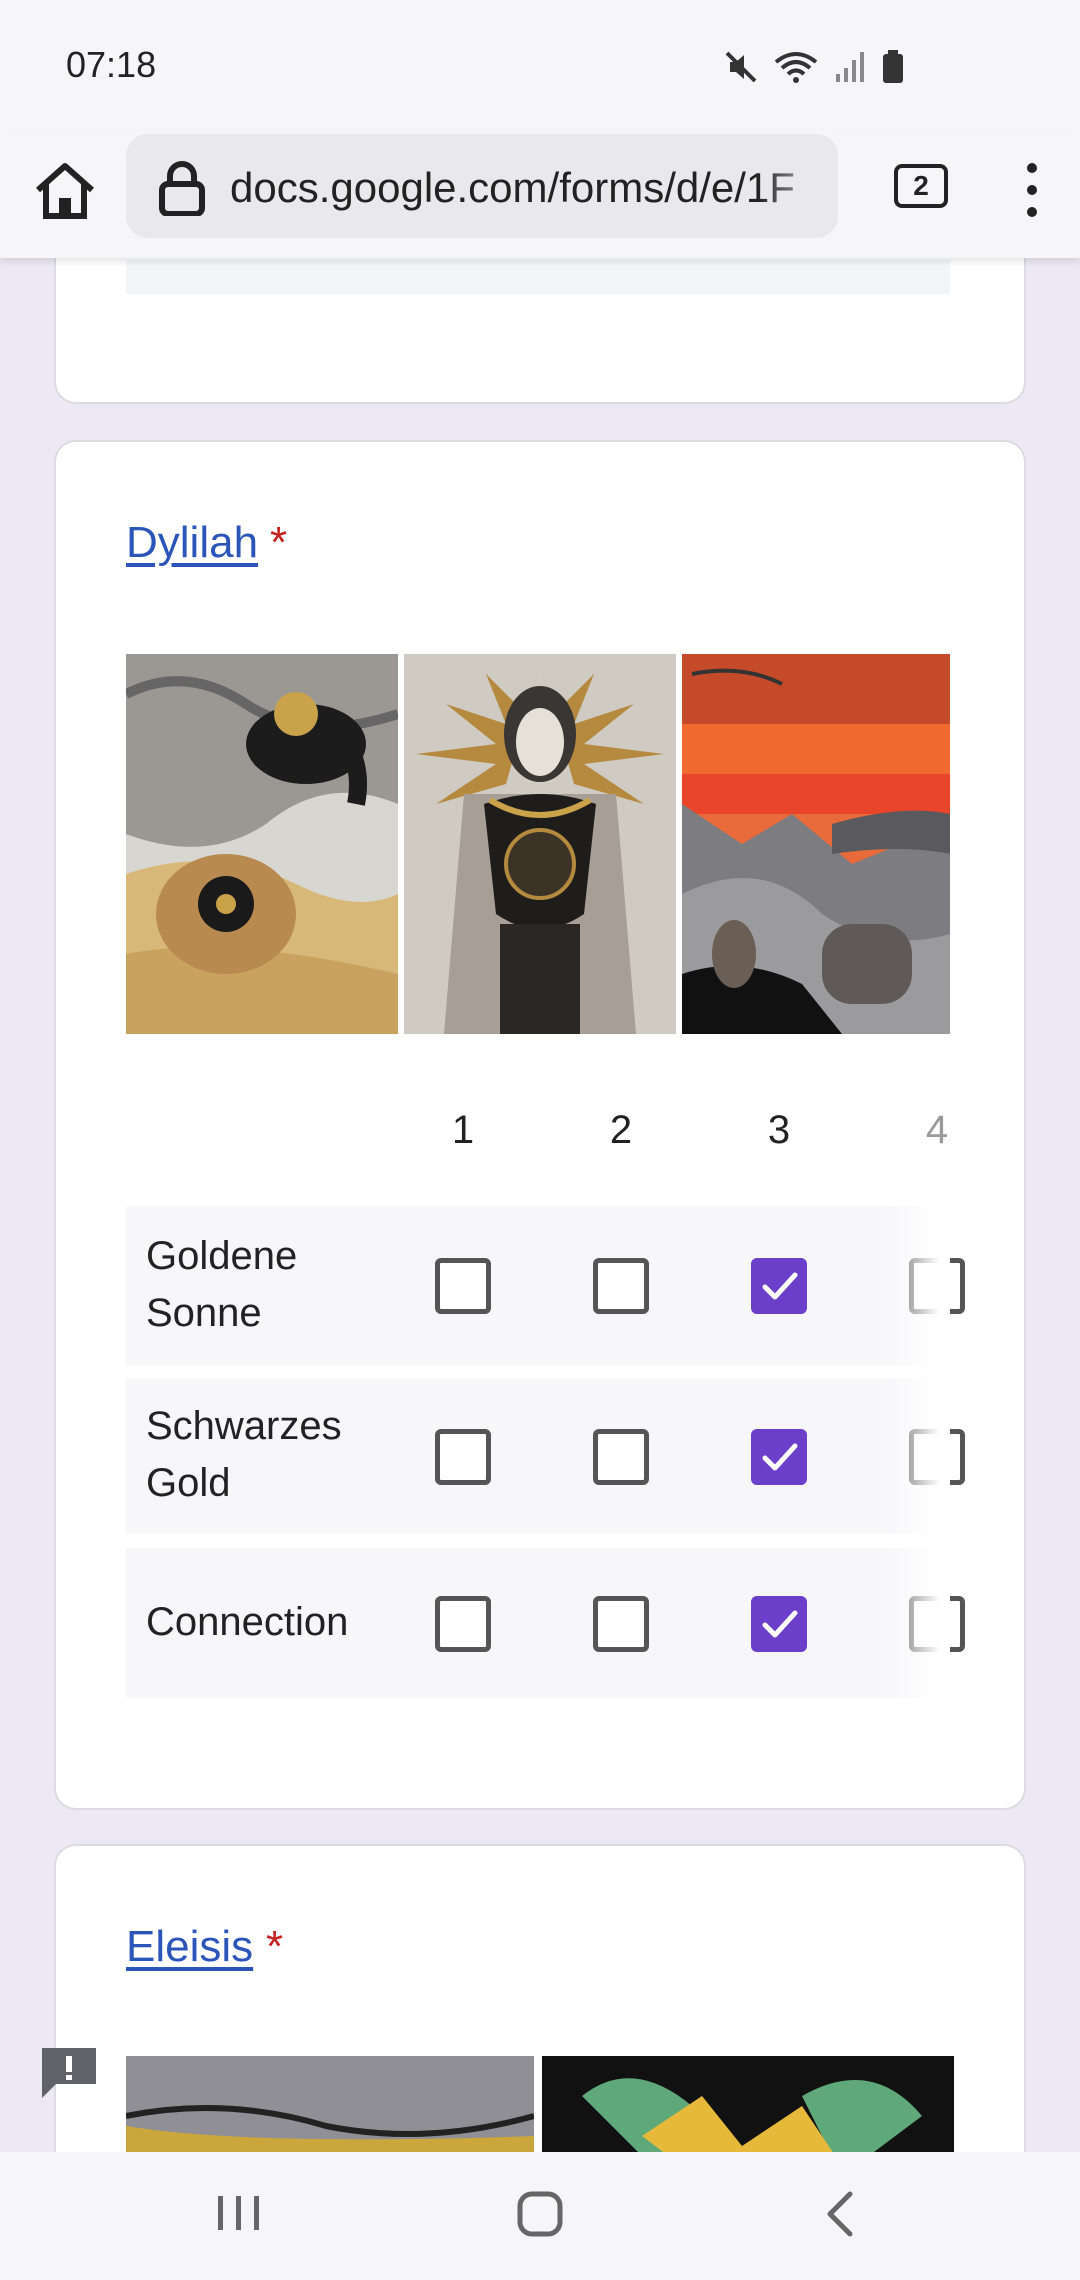 This screenshot has height=2280, width=1080. What do you see at coordinates (538, 277) in the screenshot?
I see `previous-grid-remnant` at bounding box center [538, 277].